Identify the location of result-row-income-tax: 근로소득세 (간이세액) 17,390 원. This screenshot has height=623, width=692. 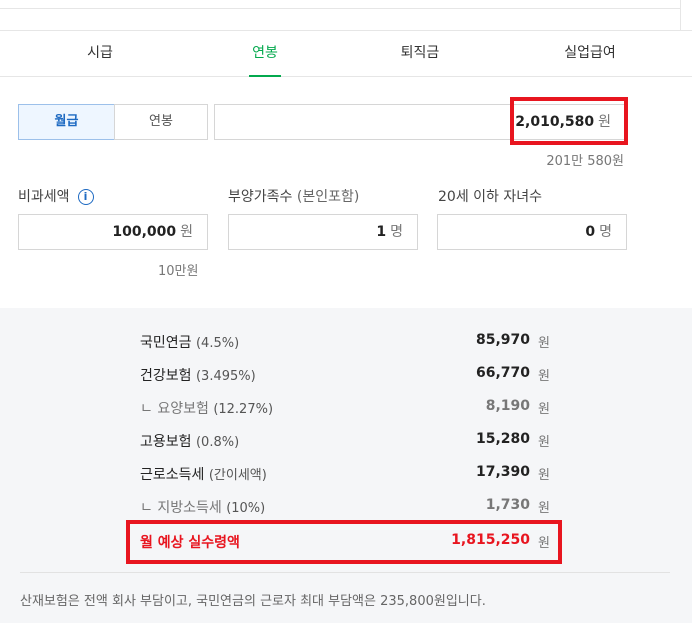
(345, 473).